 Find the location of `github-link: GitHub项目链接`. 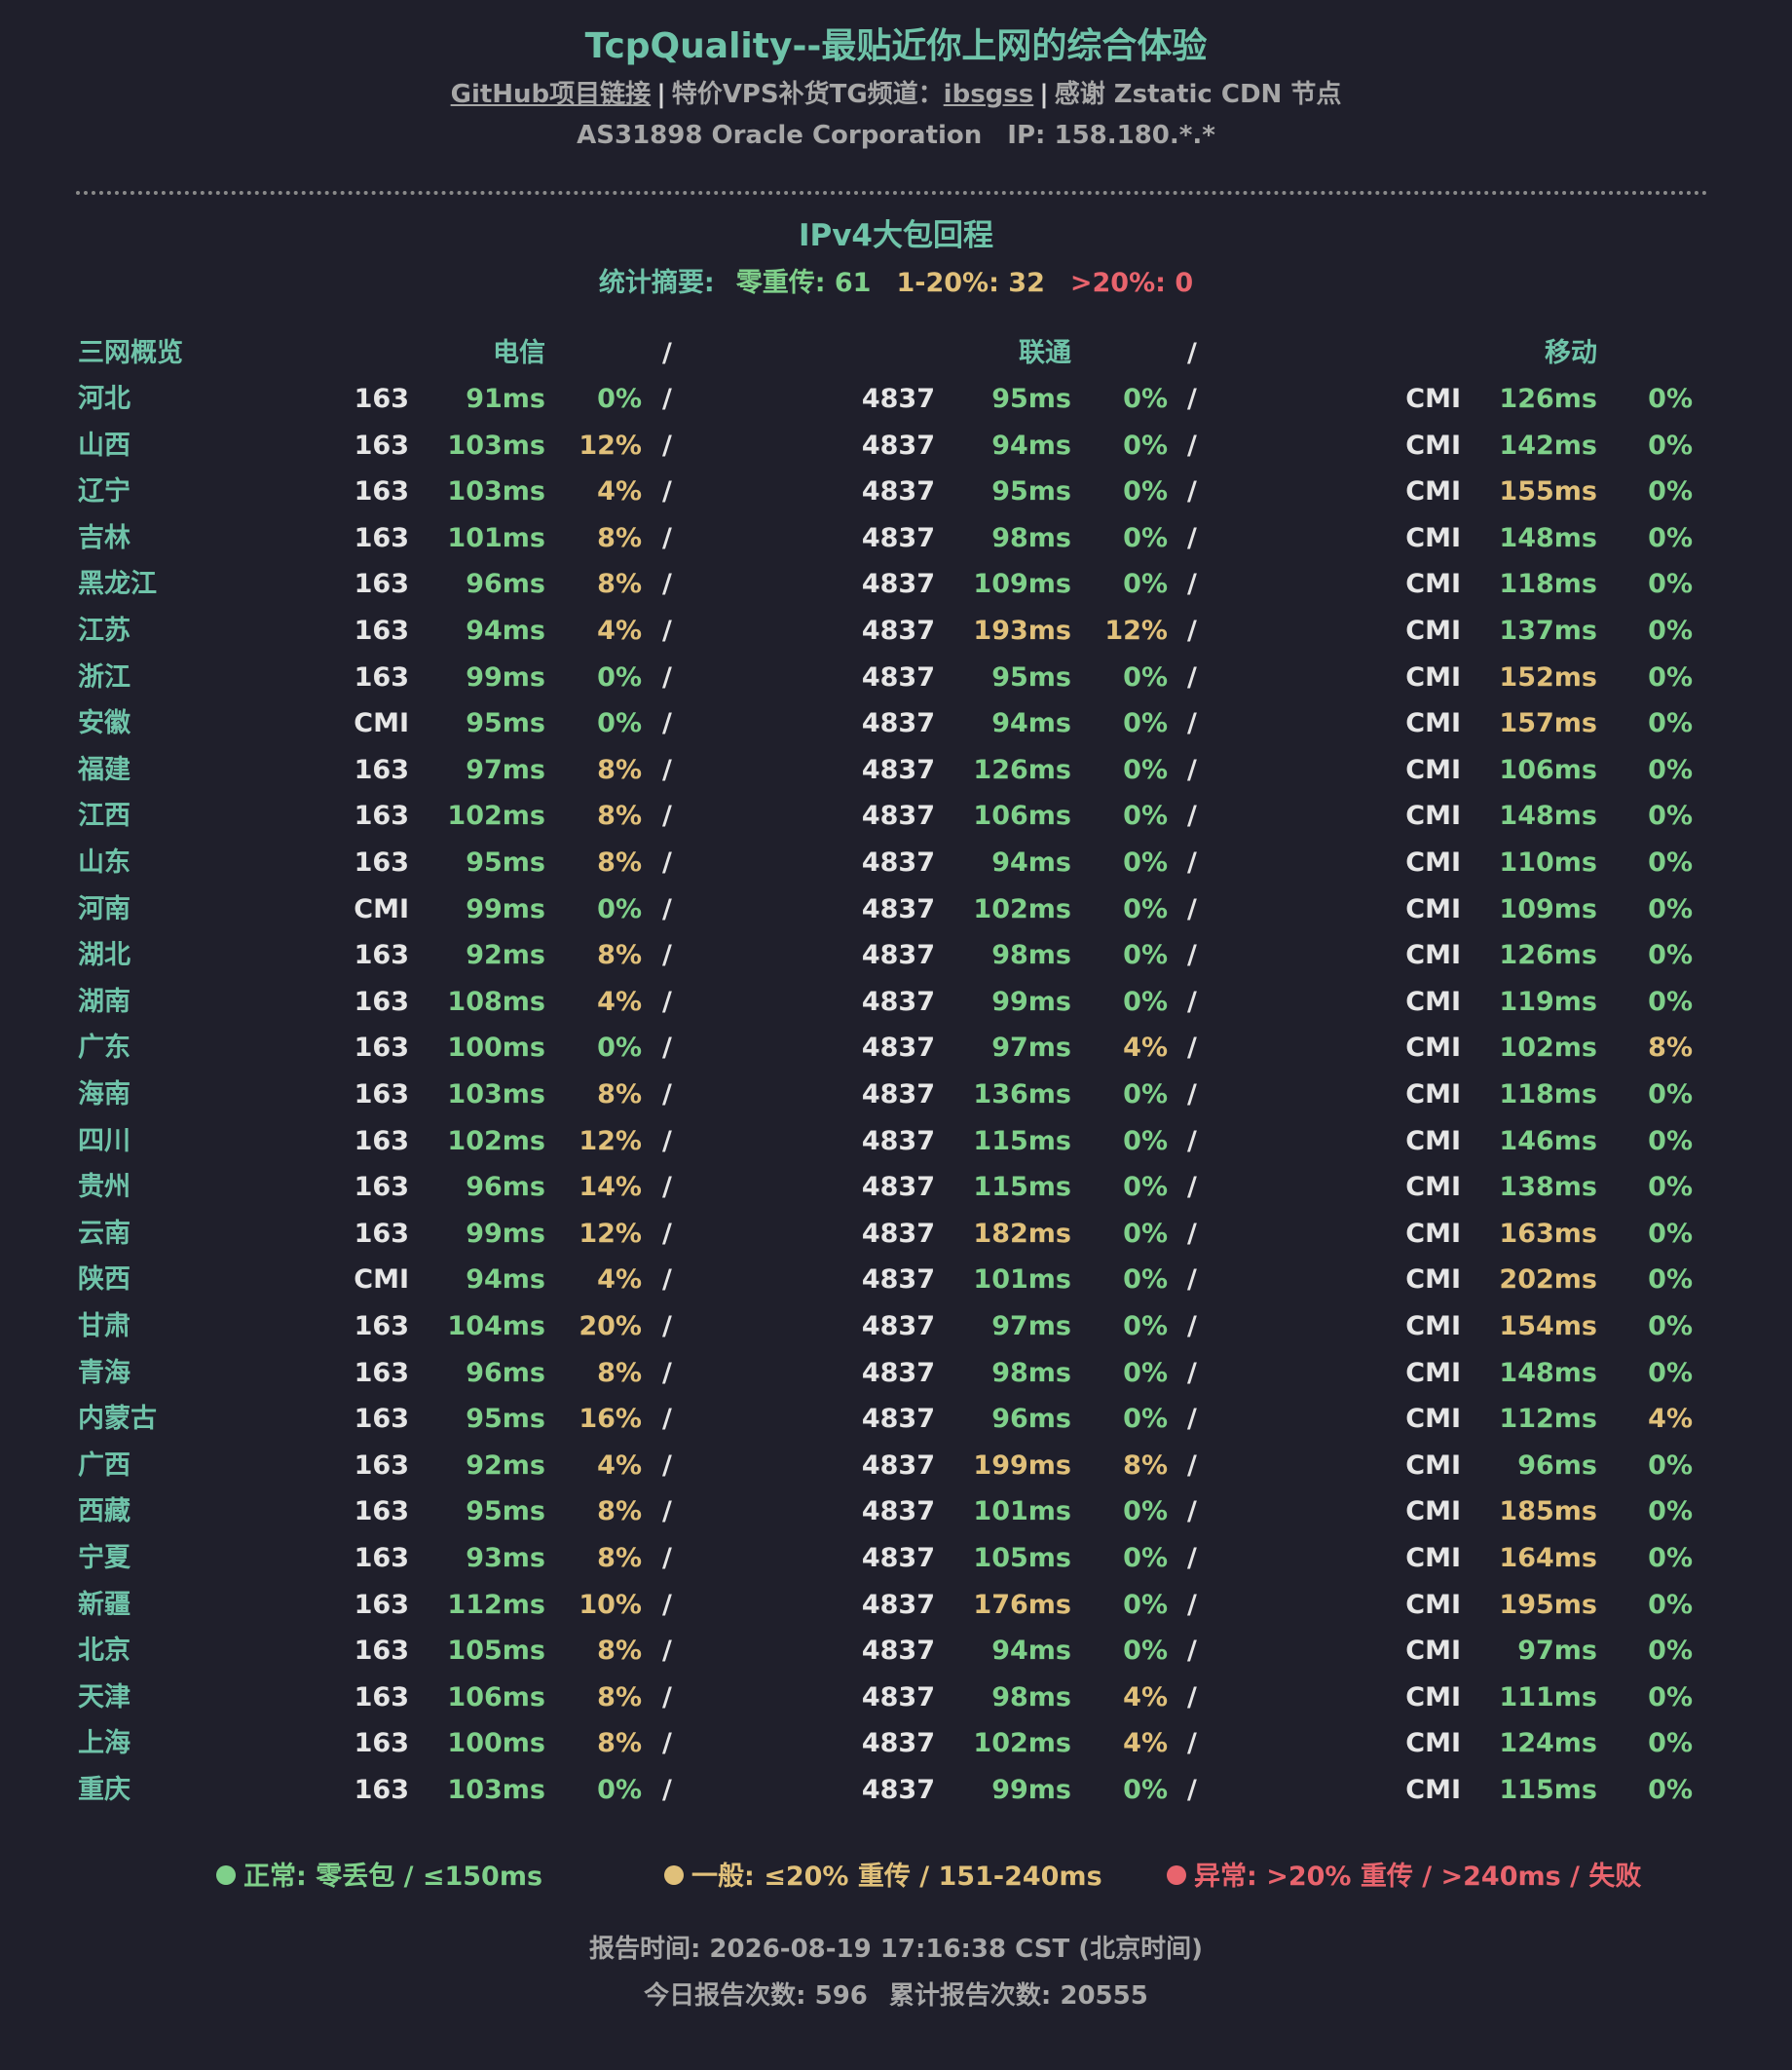

github-link: GitHub项目链接 is located at coordinates (551, 94).